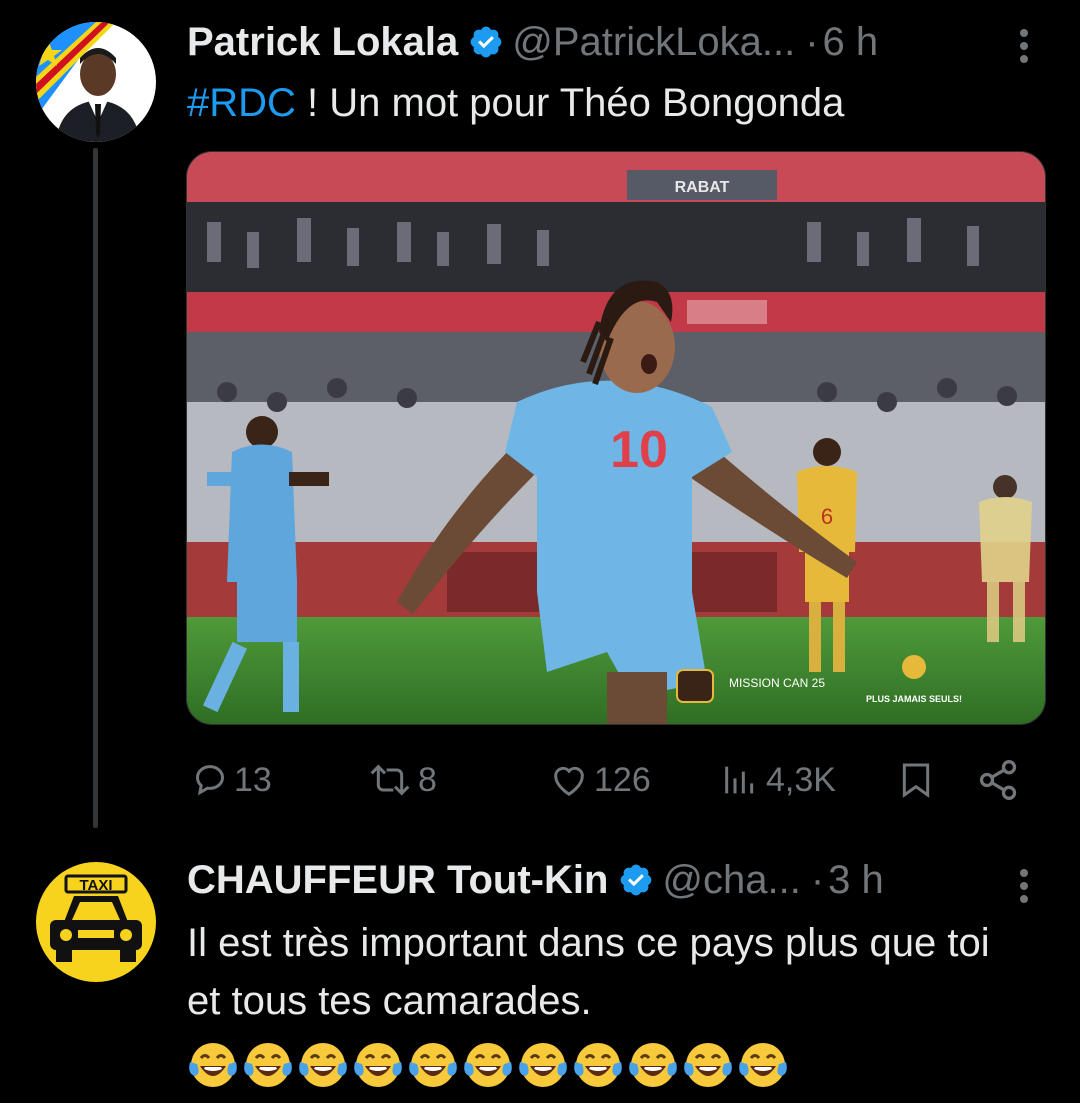  What do you see at coordinates (241, 103) in the screenshot?
I see `hashtag-link: #RDC` at bounding box center [241, 103].